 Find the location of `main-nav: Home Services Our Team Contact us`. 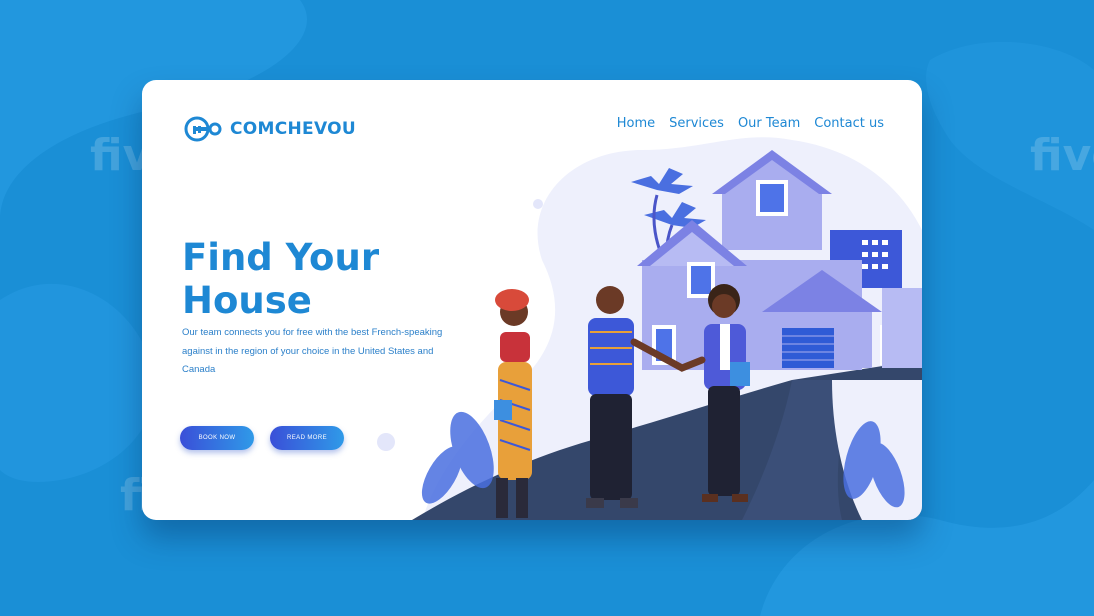

main-nav: Home Services Our Team Contact us is located at coordinates (750, 123).